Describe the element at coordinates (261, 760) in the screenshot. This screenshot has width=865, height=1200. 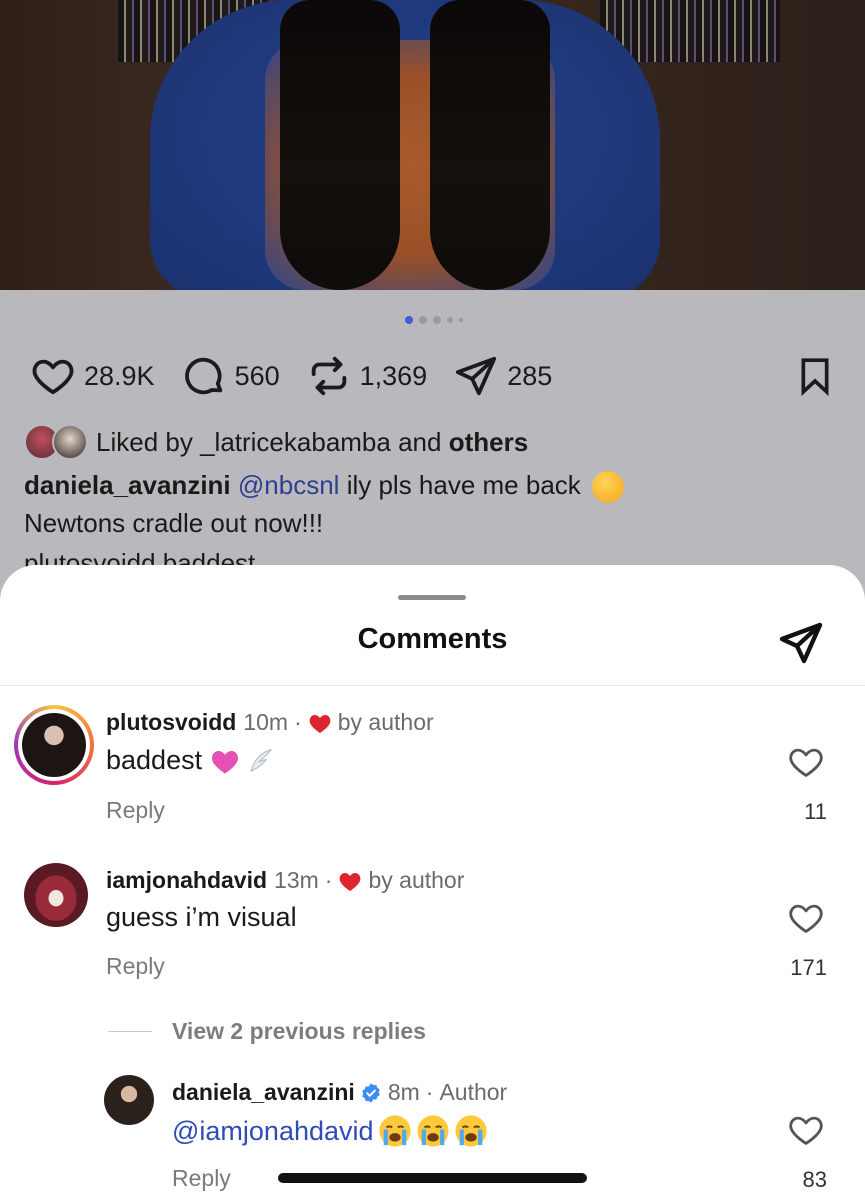
I see `wing-emoji` at that location.